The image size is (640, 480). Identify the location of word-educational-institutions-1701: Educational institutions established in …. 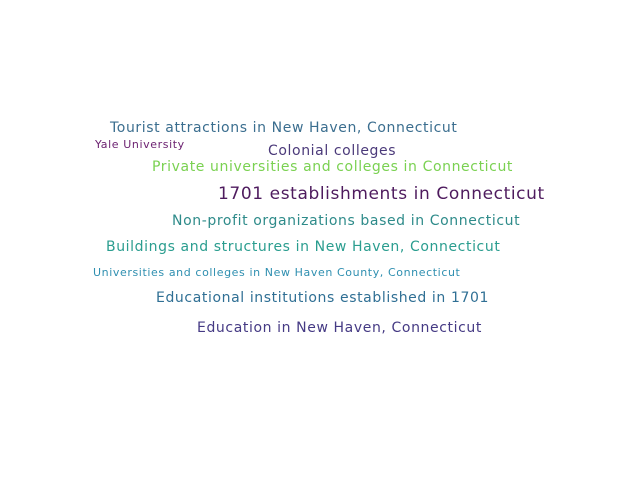
(322, 298).